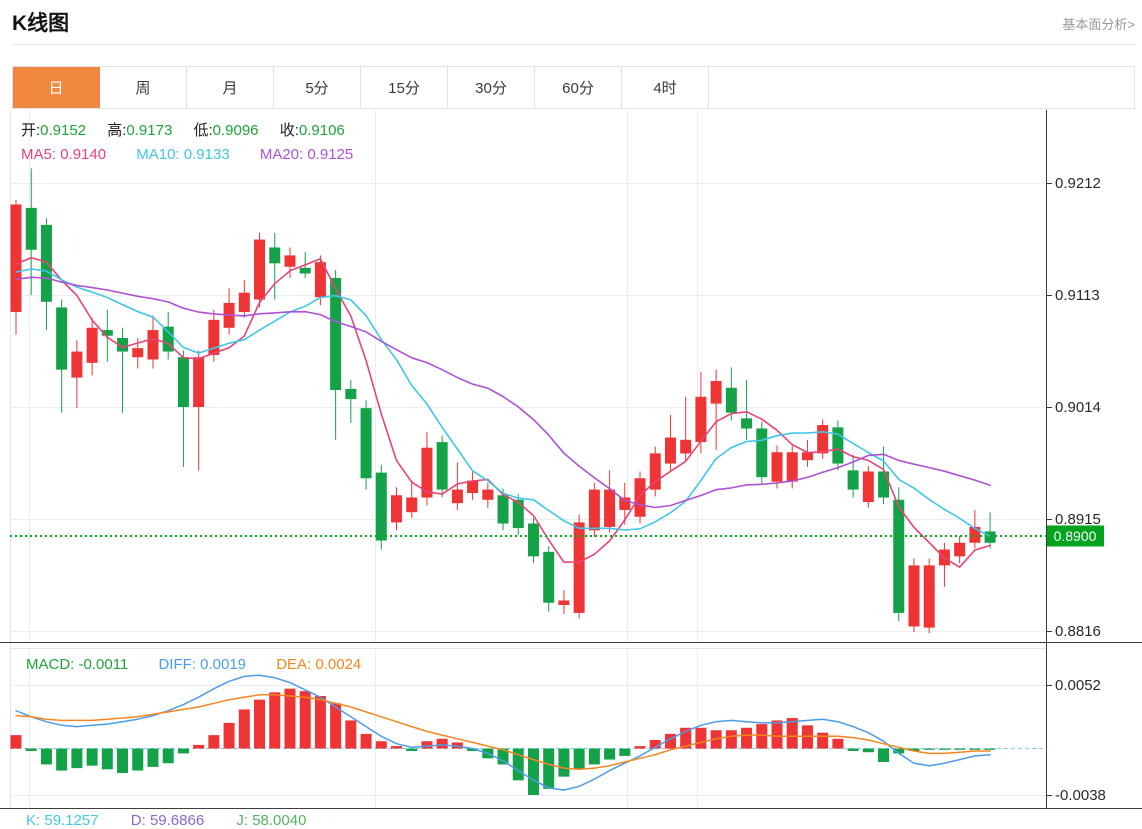 The image size is (1142, 829). I want to click on k-label: K:, so click(33, 820).